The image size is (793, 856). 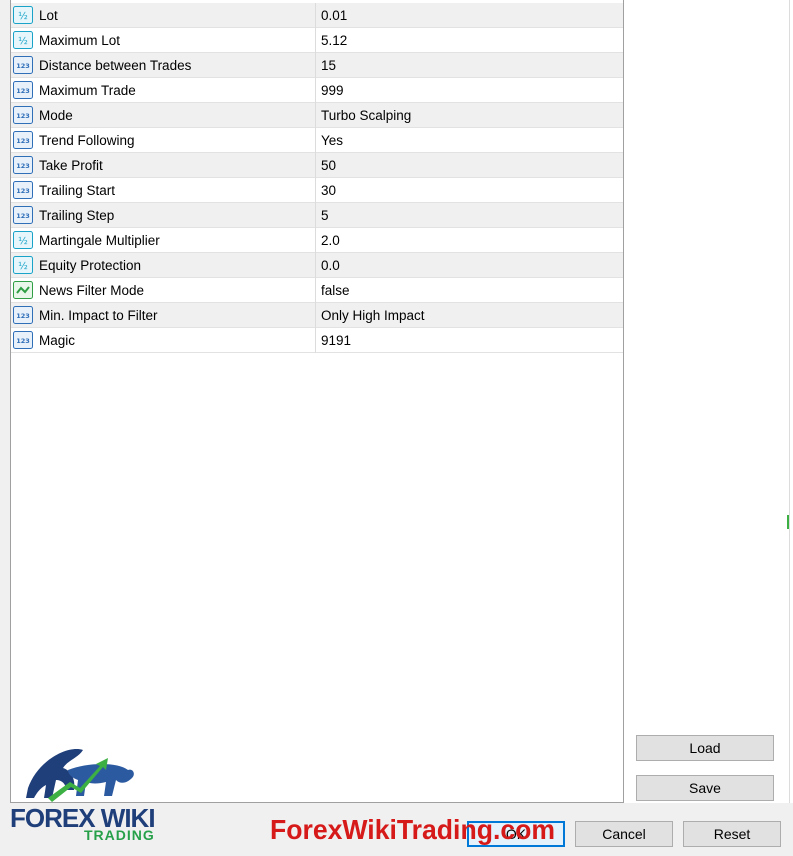 I want to click on save-button: Save, so click(x=705, y=788).